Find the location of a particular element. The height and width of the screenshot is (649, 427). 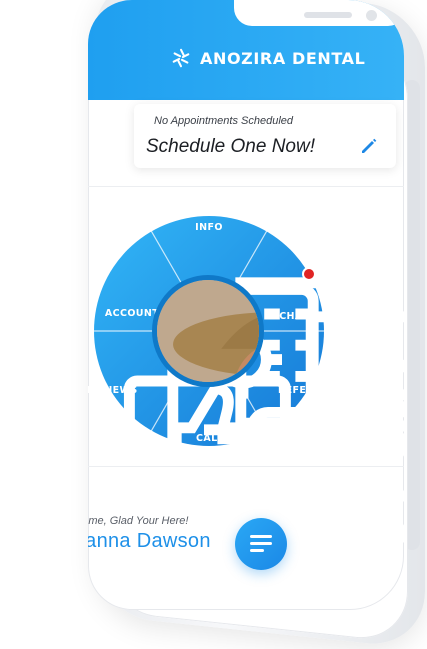

user-name: Johanna Dawson is located at coordinates (149, 541).